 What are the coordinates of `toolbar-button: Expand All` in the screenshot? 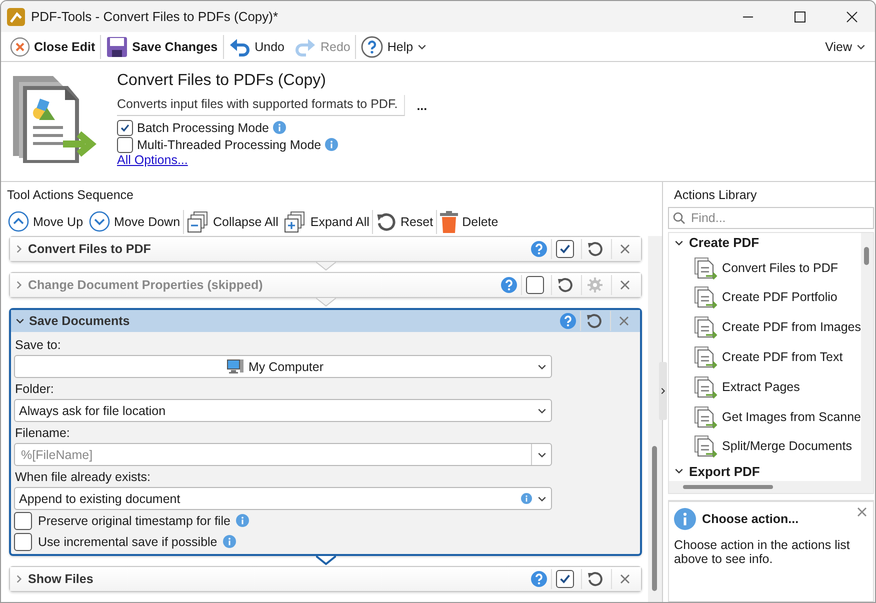 It's located at (326, 221).